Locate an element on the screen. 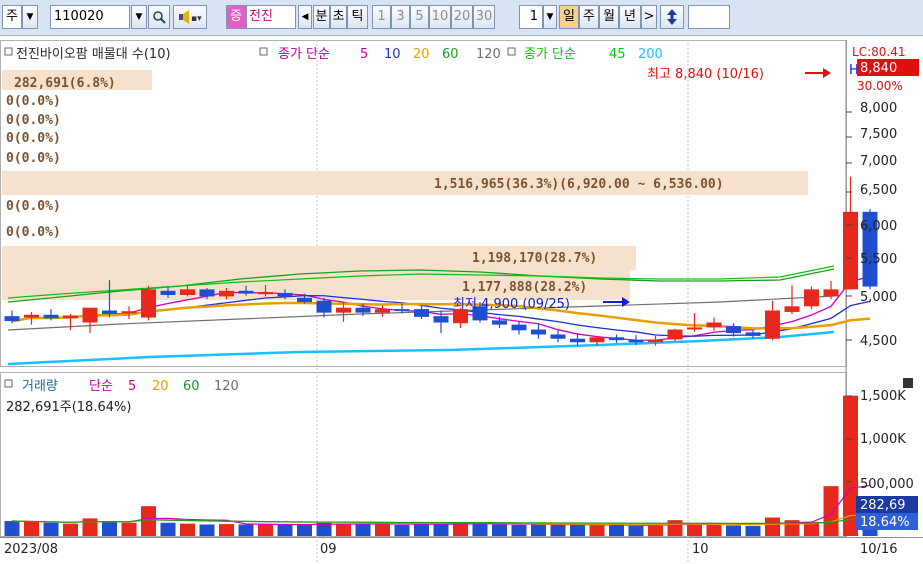 This screenshot has height=564, width=923. count-value: 1 is located at coordinates (533, 16).